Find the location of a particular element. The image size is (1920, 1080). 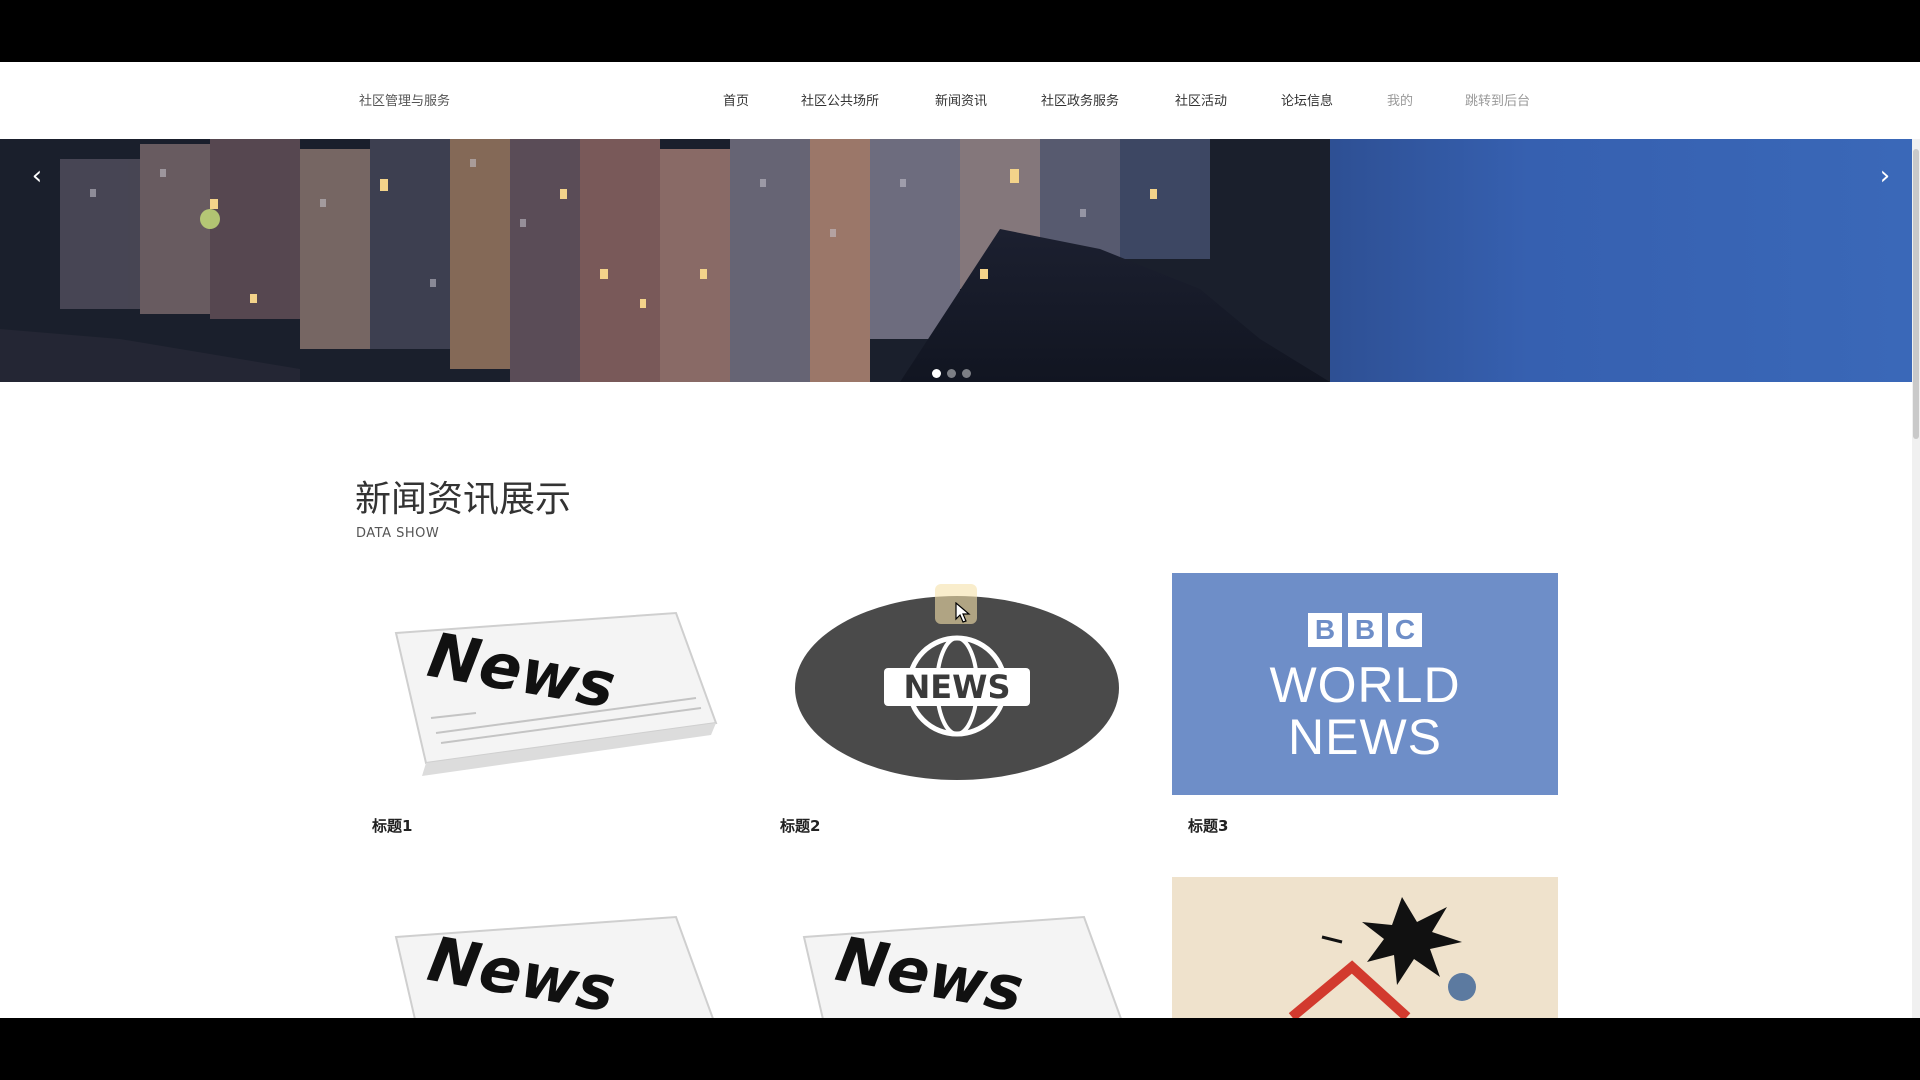

logo-line: WORLD is located at coordinates (1365, 685).